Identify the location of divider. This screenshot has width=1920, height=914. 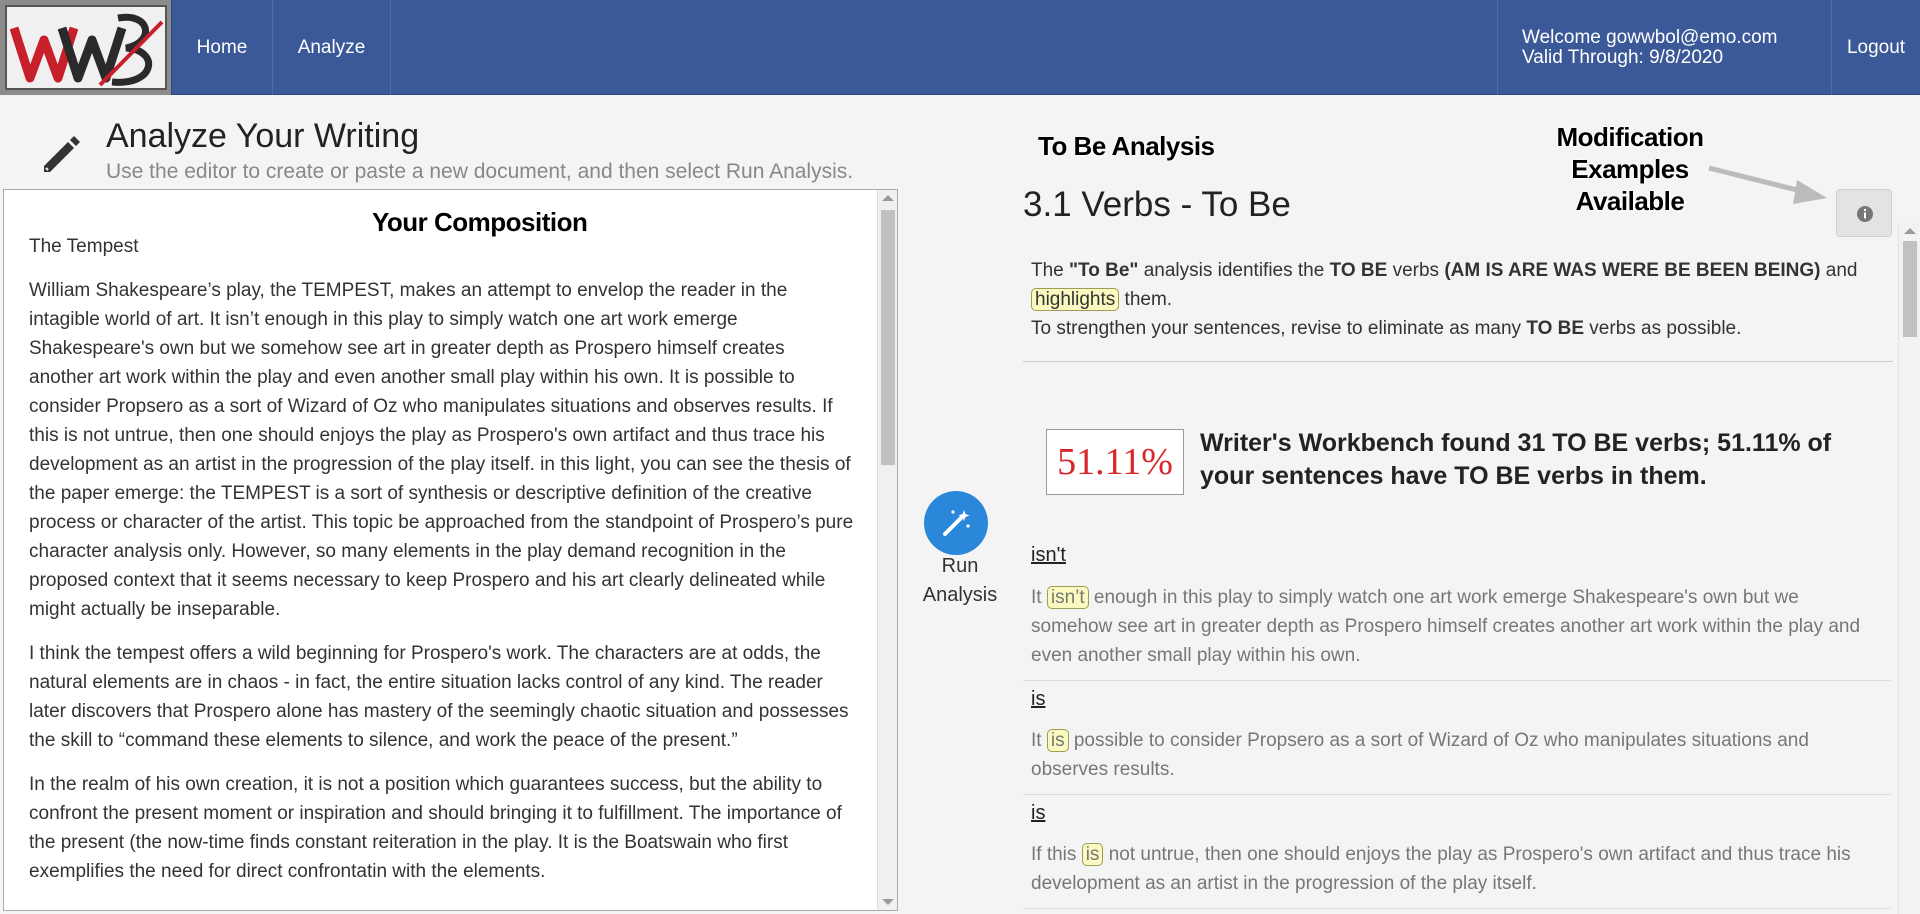
(1458, 361).